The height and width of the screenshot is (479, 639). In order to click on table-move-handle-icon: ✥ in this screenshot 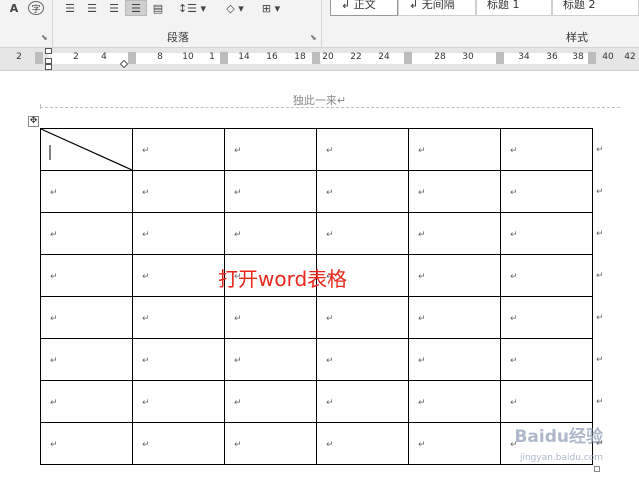, I will do `click(33, 121)`.